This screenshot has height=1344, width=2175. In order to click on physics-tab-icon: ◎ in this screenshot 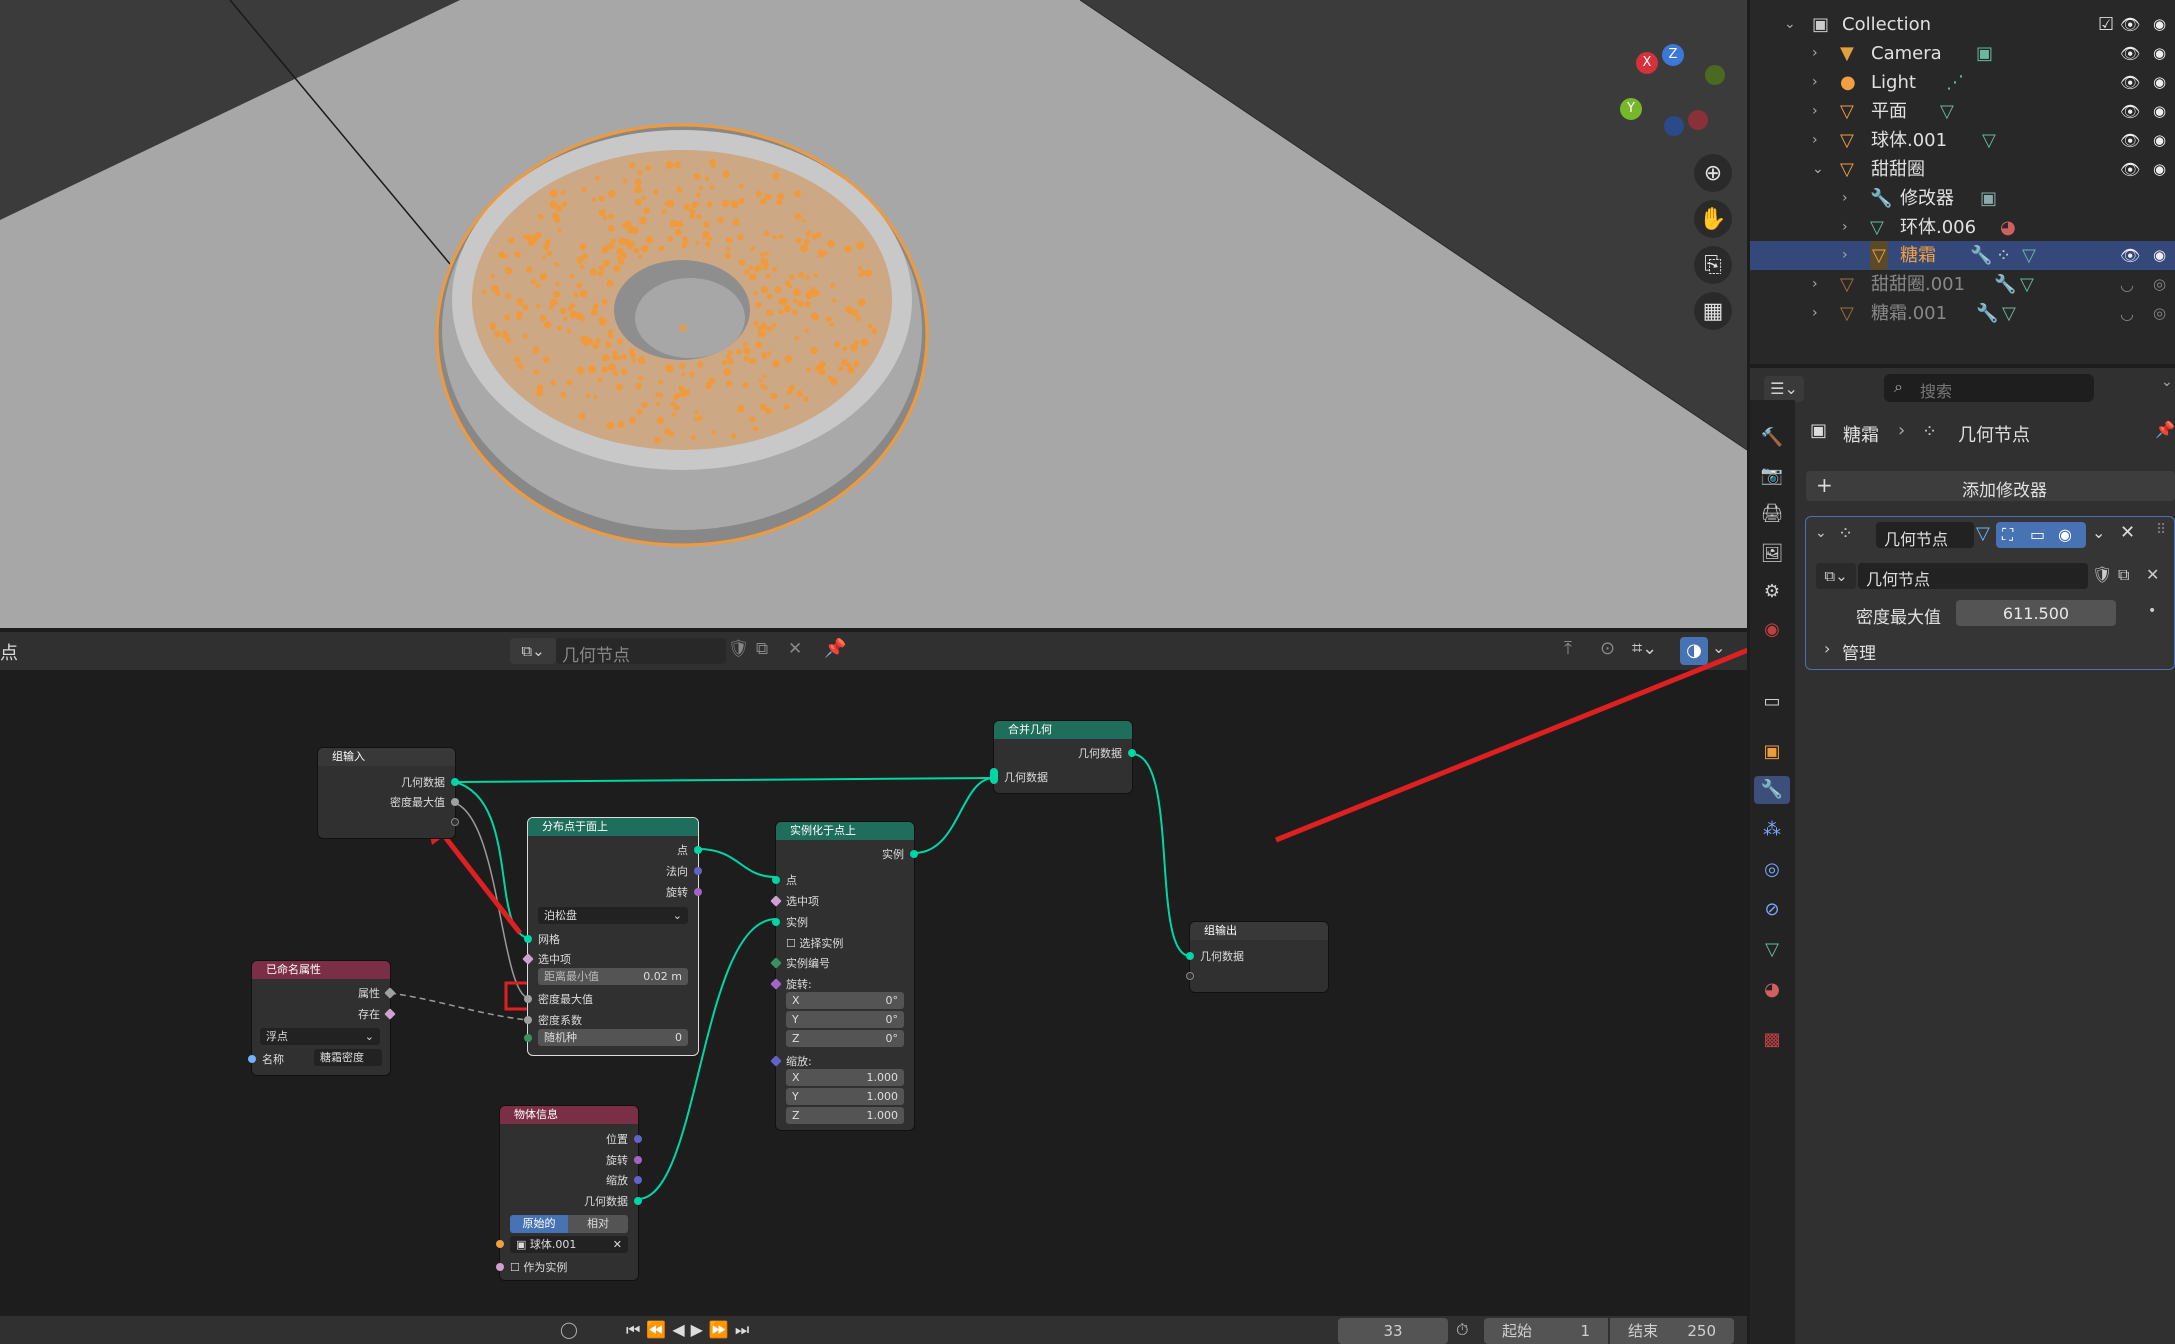, I will do `click(1772, 870)`.